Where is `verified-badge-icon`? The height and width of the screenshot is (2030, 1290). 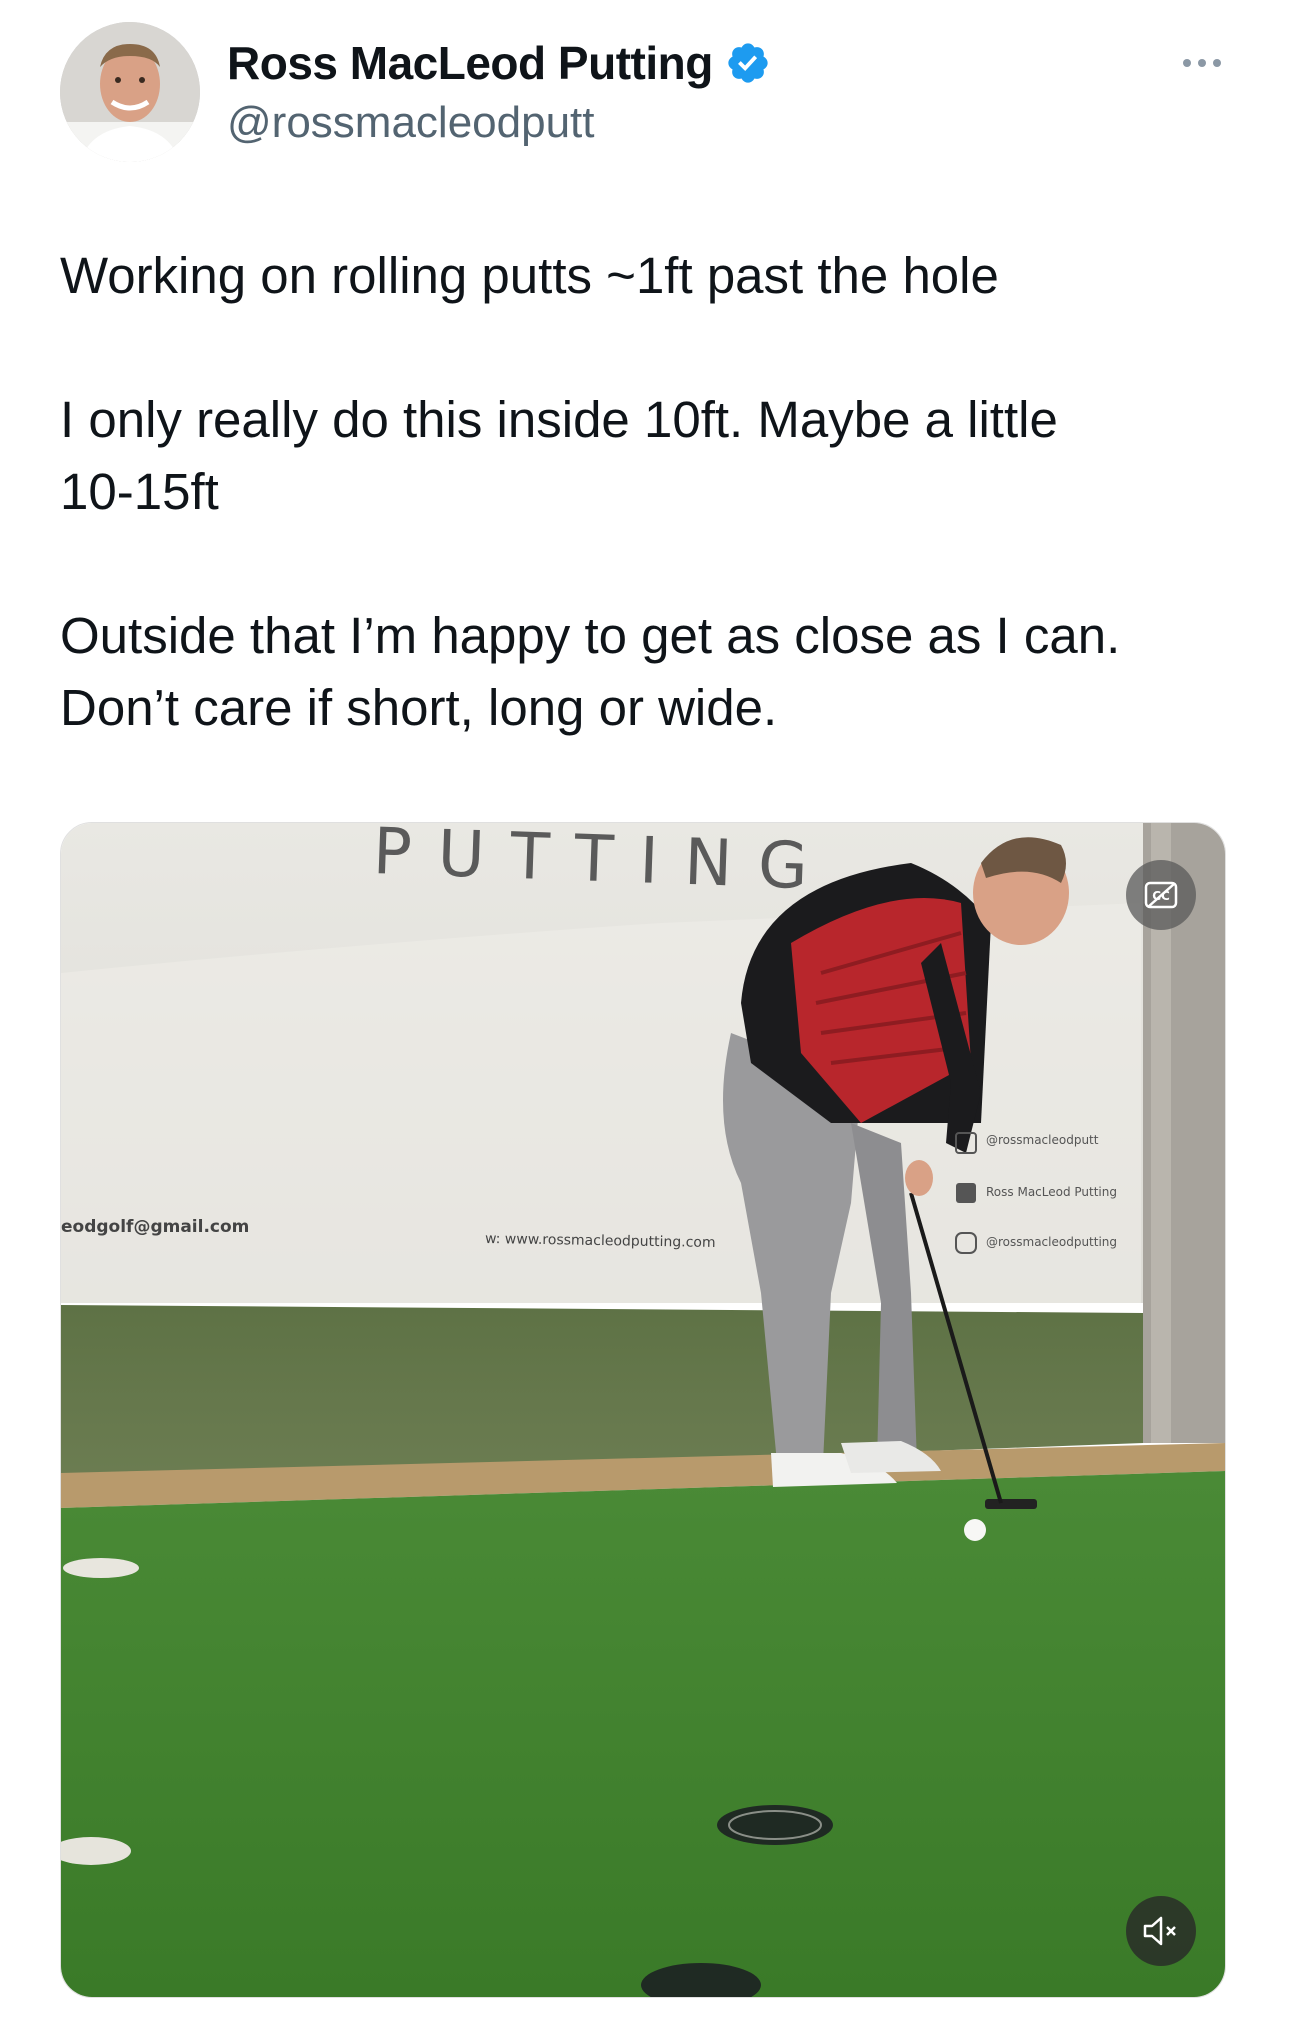
verified-badge-icon is located at coordinates (748, 63).